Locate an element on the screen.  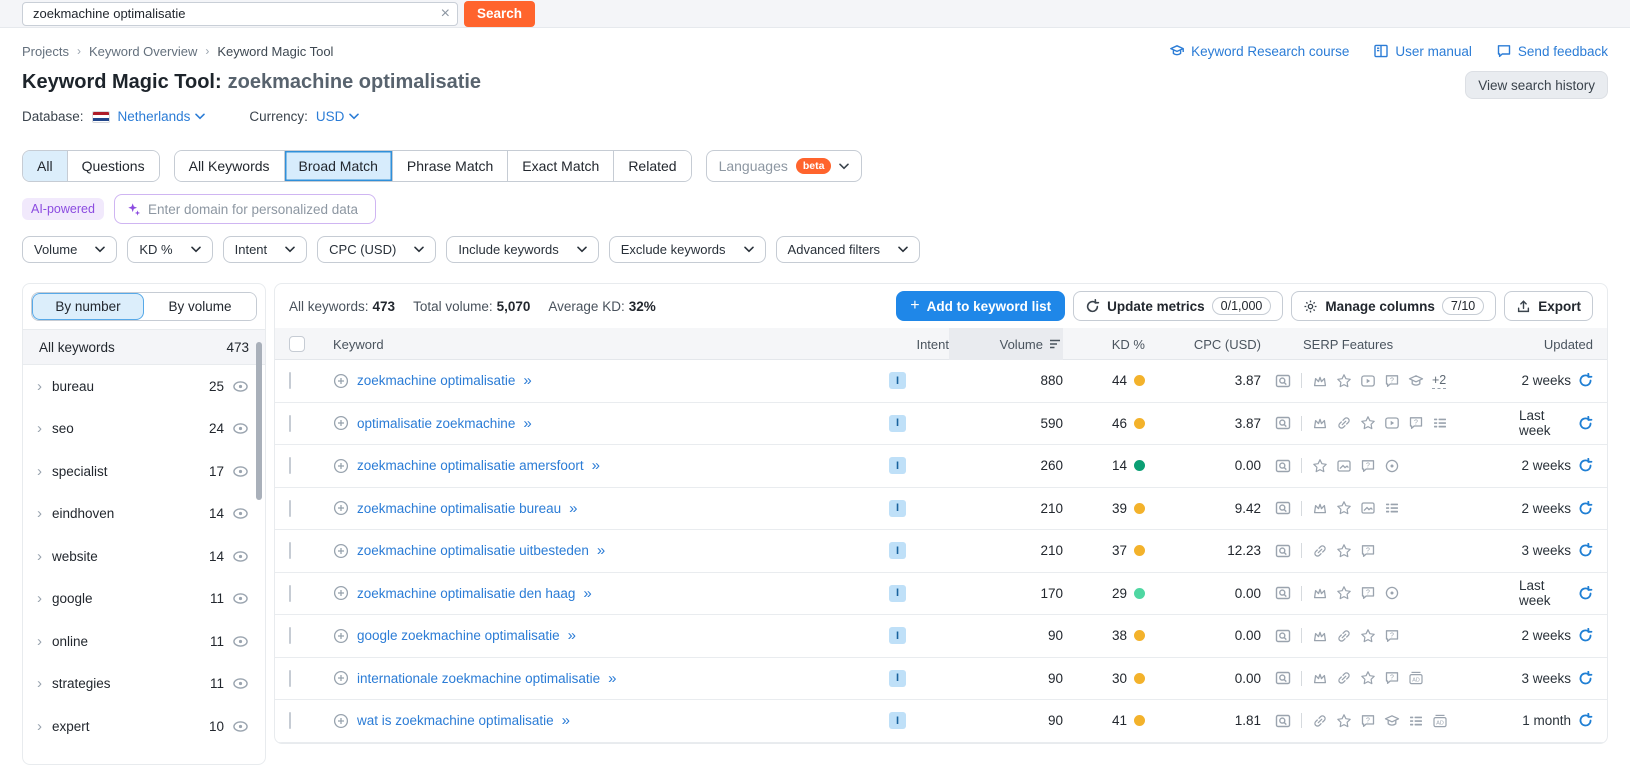
all-keywords-row: All keywords 473 is located at coordinates (144, 347).